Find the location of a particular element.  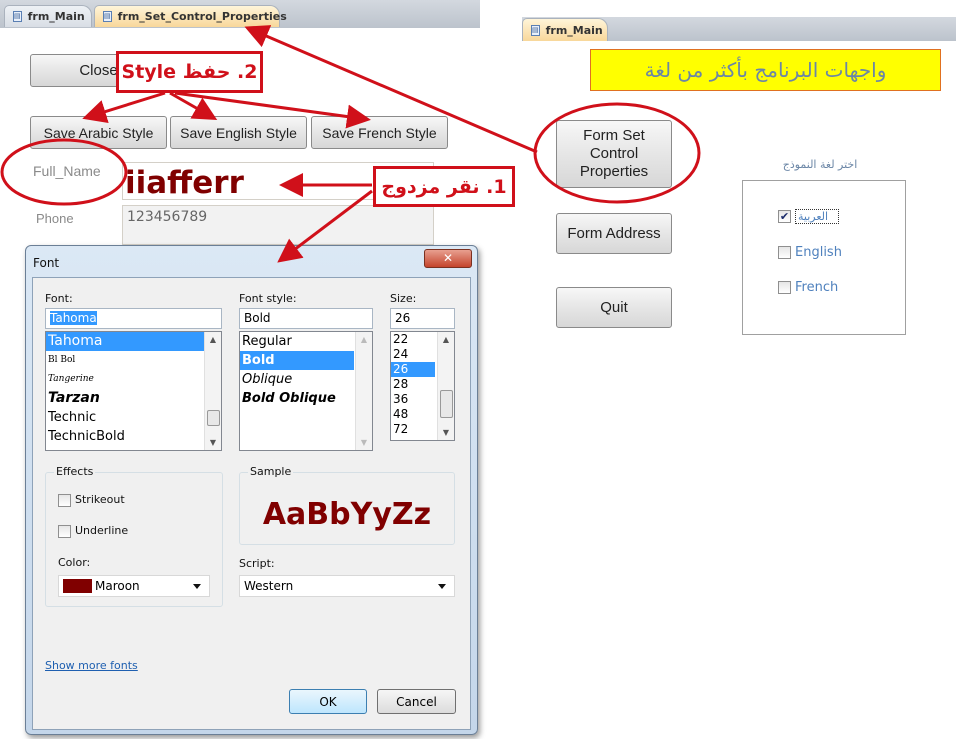

color-select: Maroon is located at coordinates (134, 586).